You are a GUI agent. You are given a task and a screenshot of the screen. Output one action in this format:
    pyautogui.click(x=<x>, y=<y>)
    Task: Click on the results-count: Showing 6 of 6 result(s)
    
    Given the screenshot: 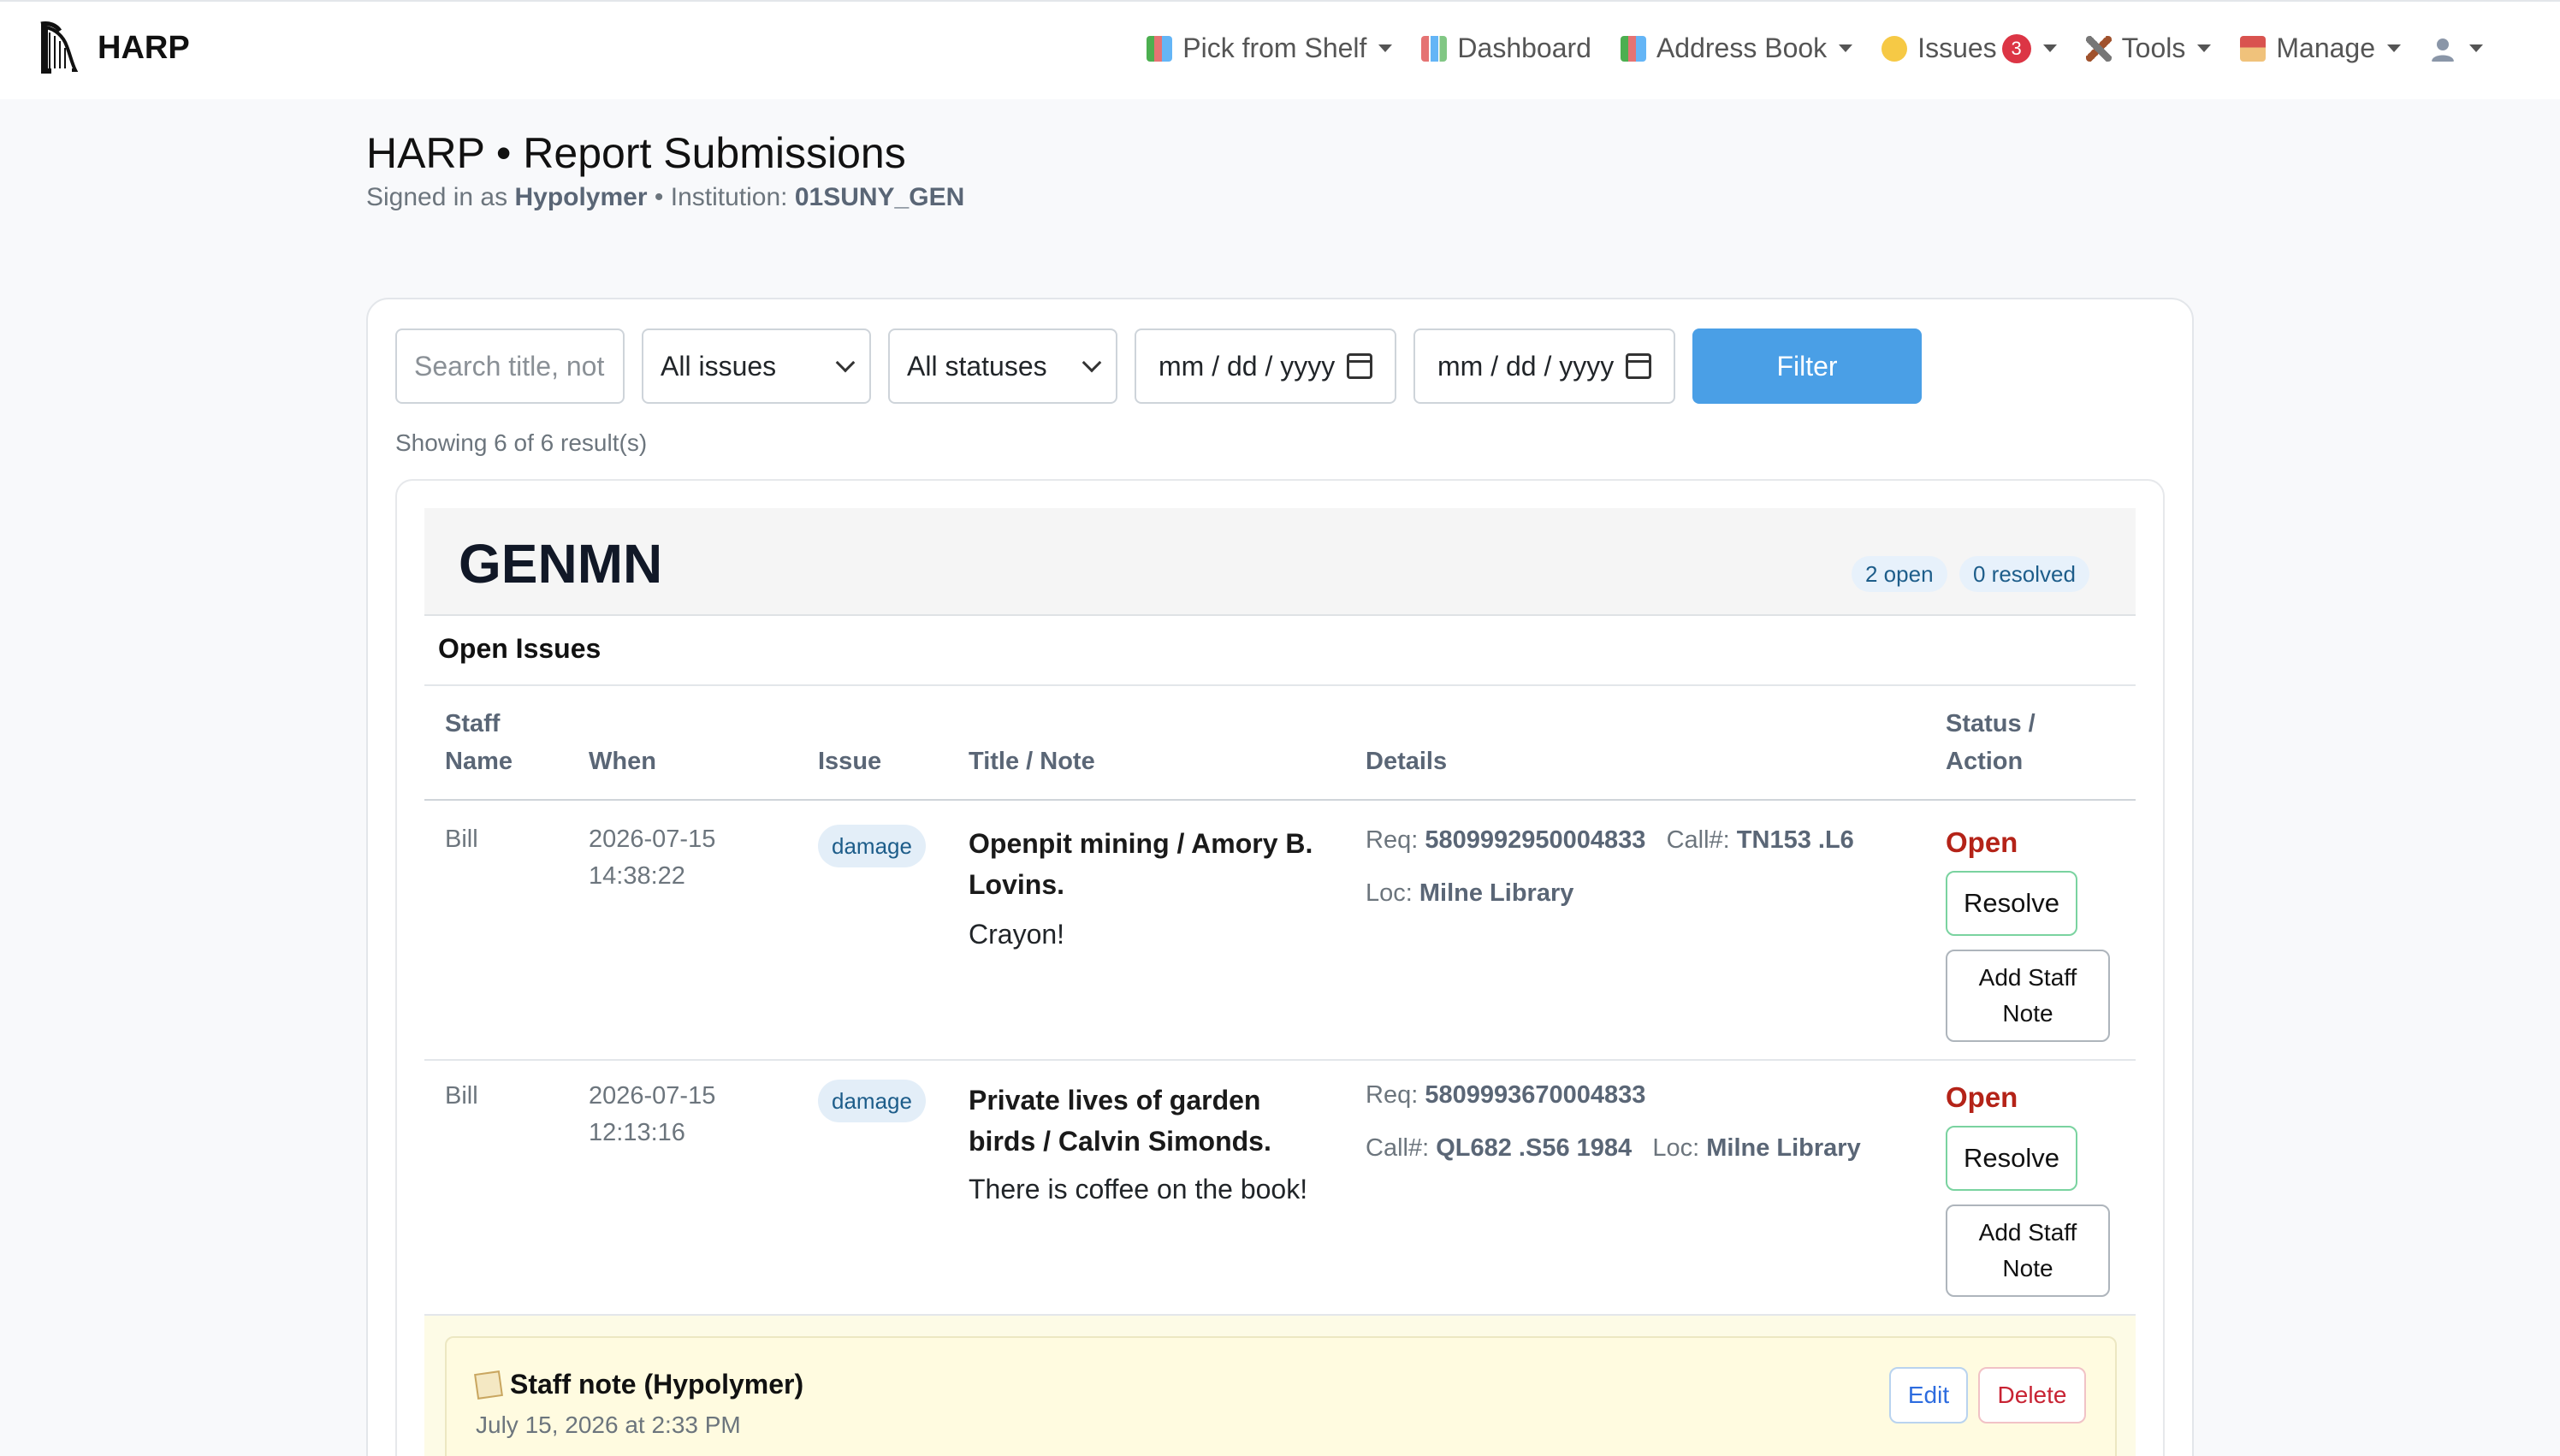 What is the action you would take?
    pyautogui.click(x=521, y=442)
    